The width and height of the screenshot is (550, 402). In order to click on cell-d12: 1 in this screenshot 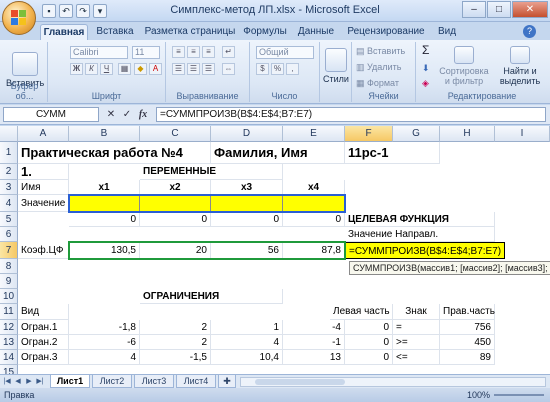, I will do `click(247, 327)`.